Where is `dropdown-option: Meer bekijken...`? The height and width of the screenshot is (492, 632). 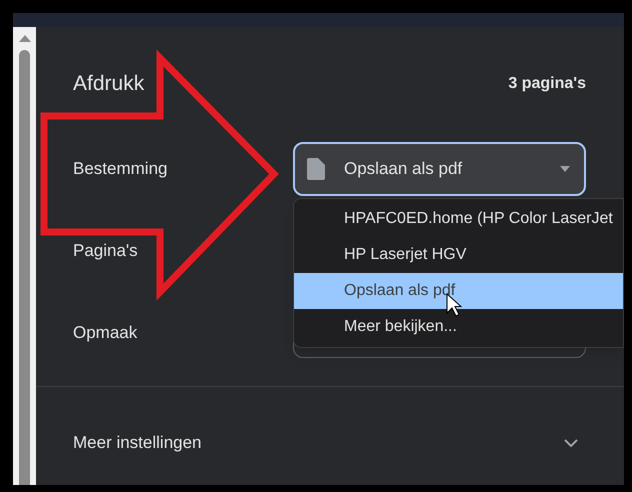
dropdown-option: Meer bekijken... is located at coordinates (458, 327).